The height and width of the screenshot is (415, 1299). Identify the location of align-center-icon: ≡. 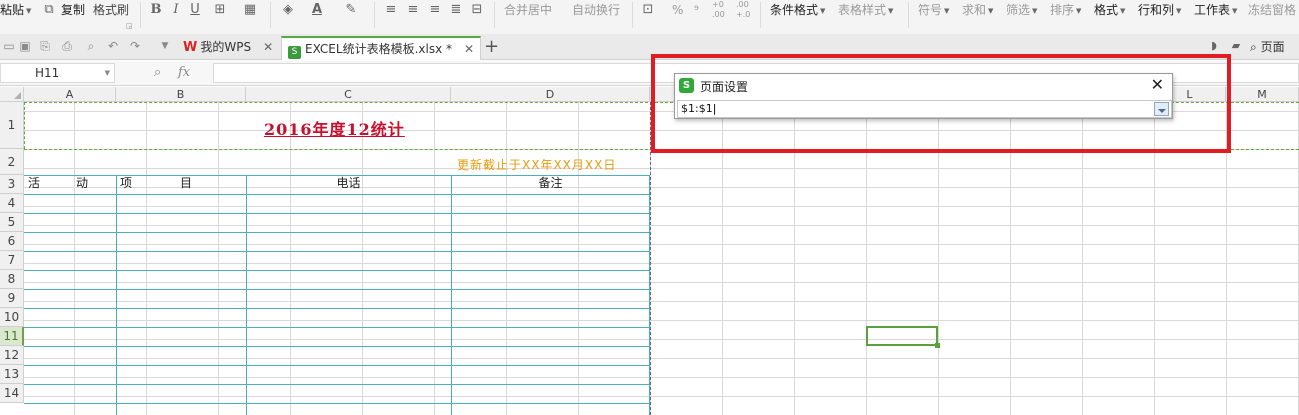
(413, 10).